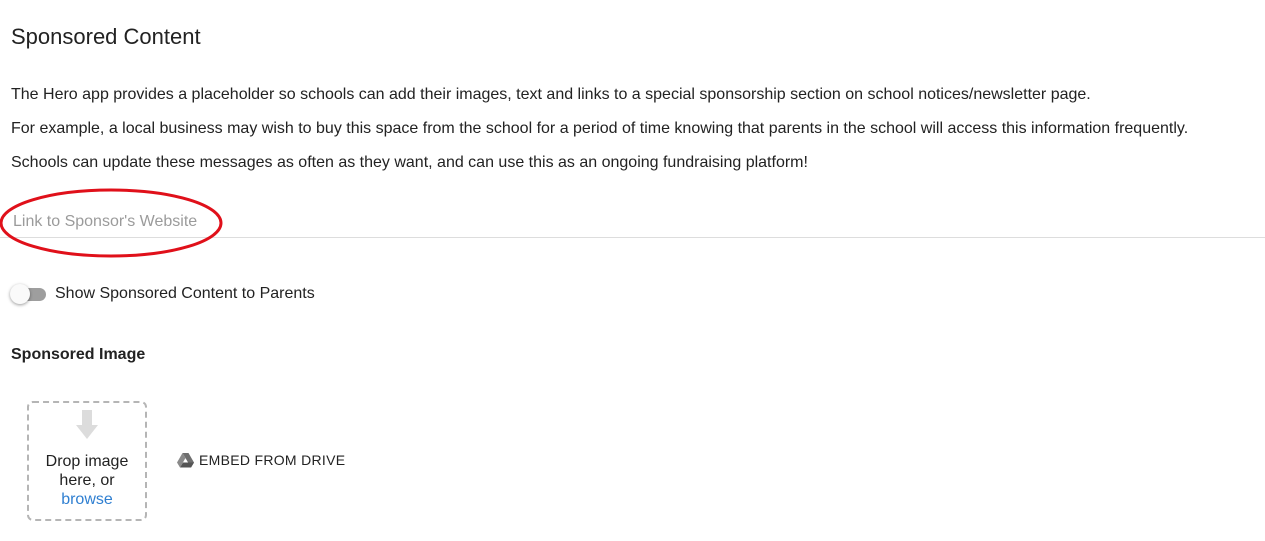  I want to click on dropzone-text-line-2: here, or, so click(87, 480).